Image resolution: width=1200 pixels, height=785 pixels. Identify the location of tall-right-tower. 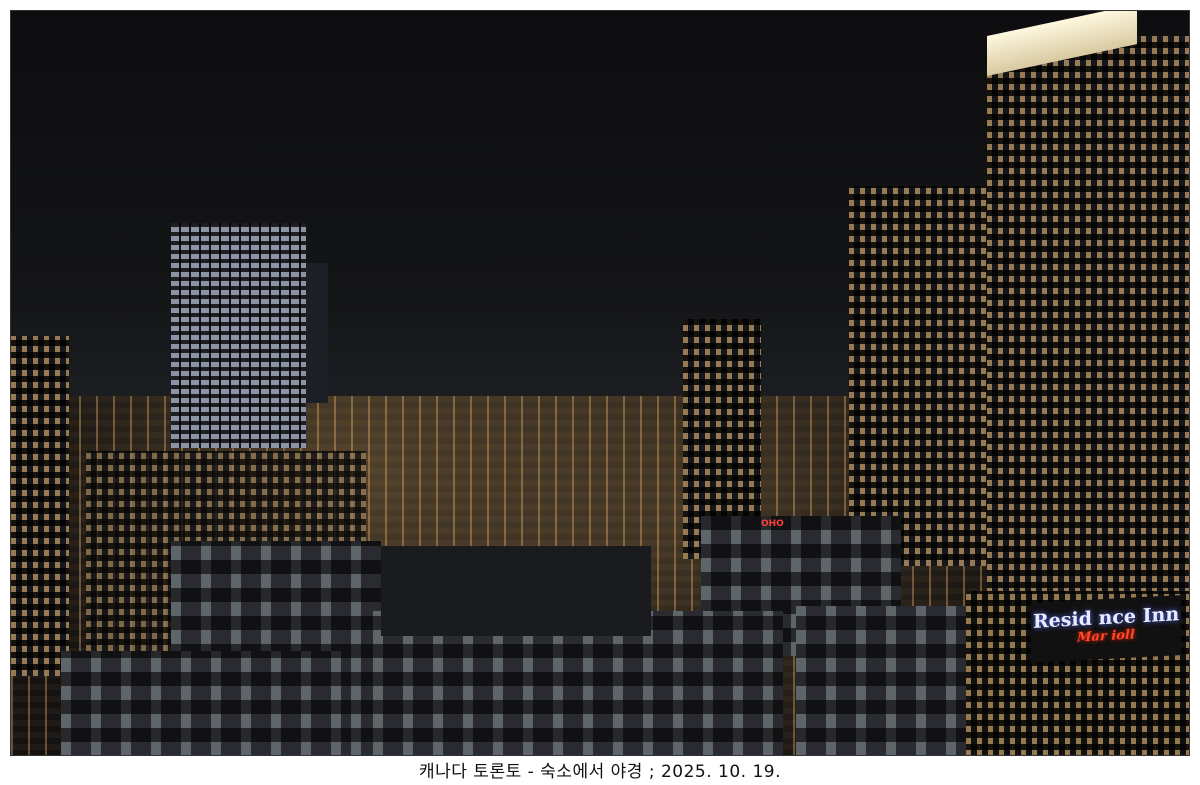
(1088, 321).